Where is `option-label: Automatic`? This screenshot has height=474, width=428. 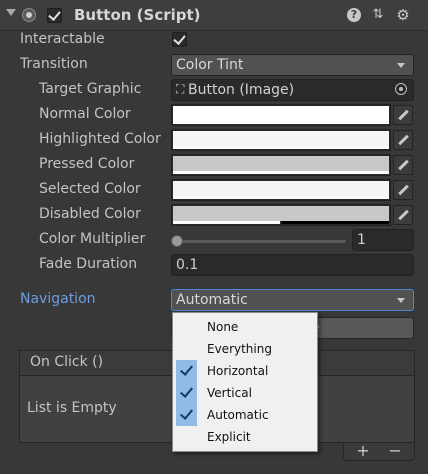
option-label: Automatic is located at coordinates (238, 415).